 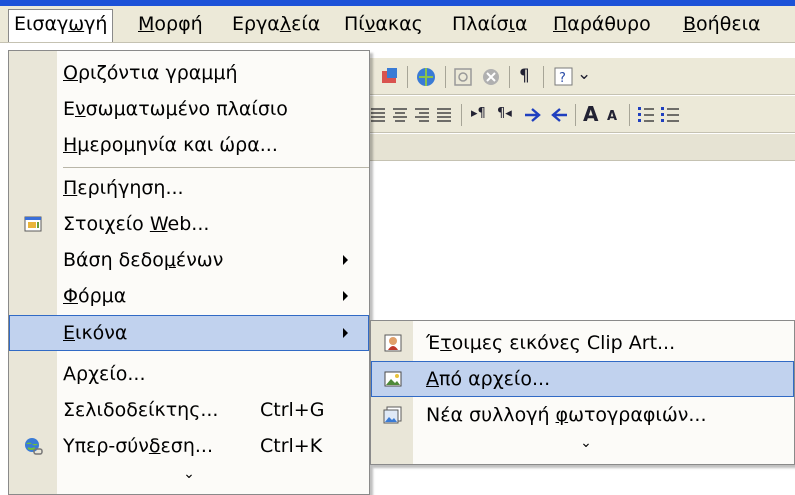 I want to click on shrink-font-icon: A, so click(x=612, y=117).